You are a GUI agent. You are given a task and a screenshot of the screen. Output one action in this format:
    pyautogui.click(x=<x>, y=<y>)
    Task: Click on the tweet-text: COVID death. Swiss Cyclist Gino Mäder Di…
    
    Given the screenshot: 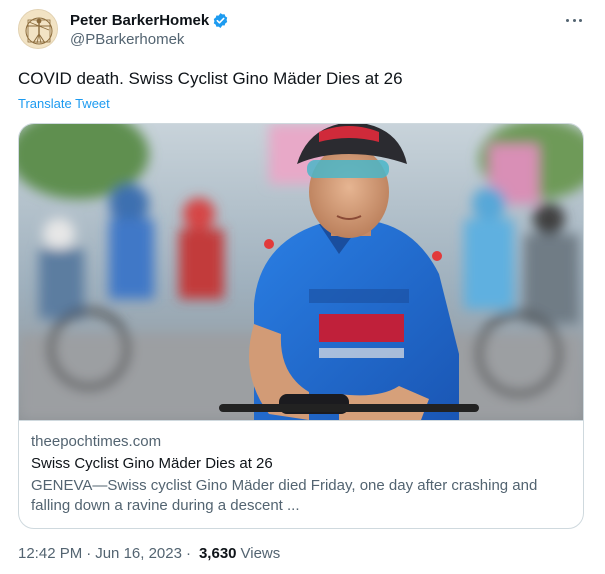 What is the action you would take?
    pyautogui.click(x=210, y=78)
    